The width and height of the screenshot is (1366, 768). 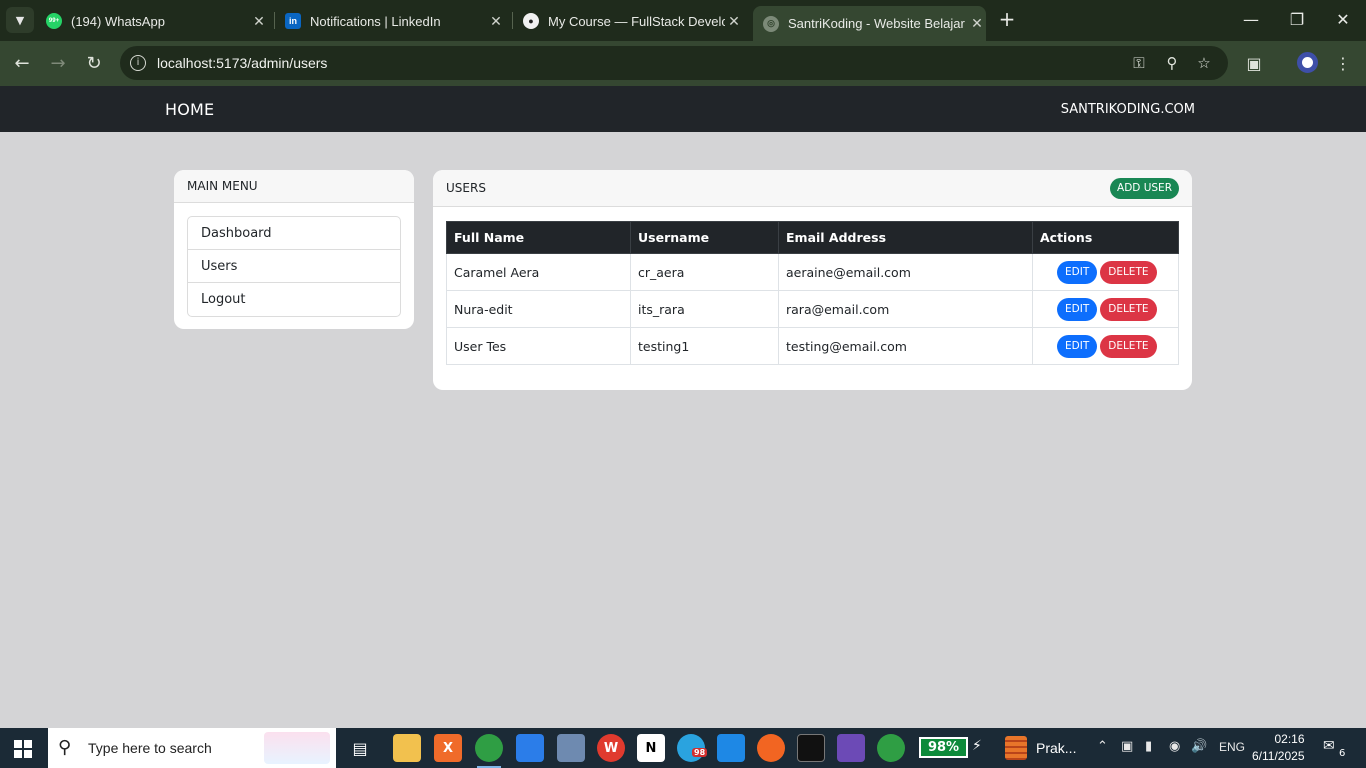 What do you see at coordinates (704, 346) in the screenshot?
I see `cell-username: testing1` at bounding box center [704, 346].